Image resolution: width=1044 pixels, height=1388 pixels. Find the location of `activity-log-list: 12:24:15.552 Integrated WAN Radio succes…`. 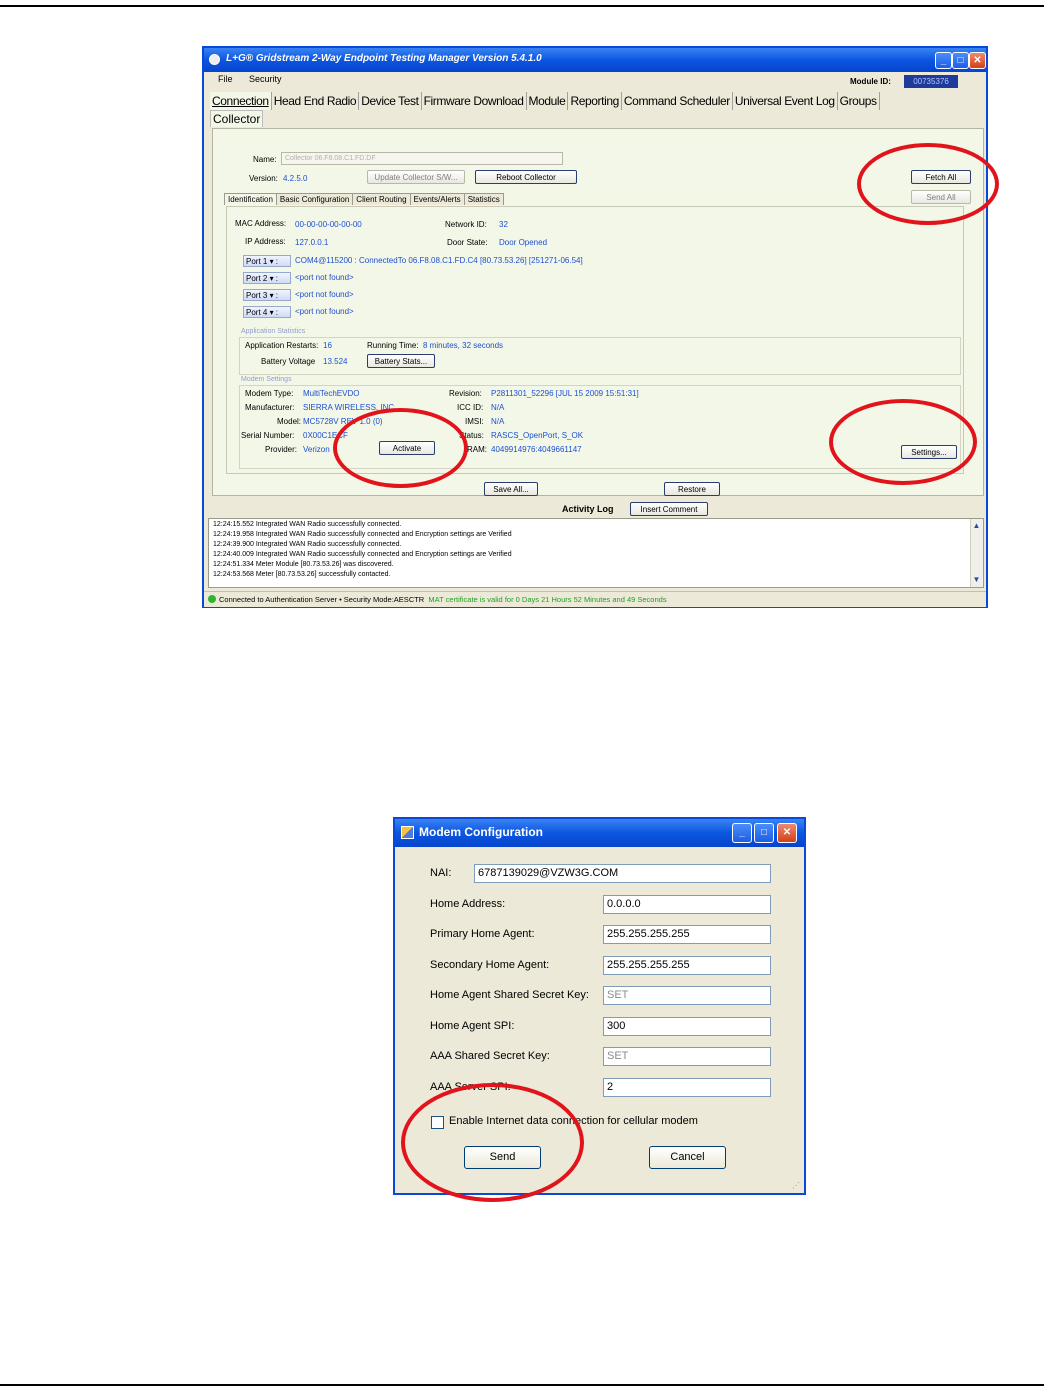

activity-log-list: 12:24:15.552 Integrated WAN Radio succes… is located at coordinates (596, 553).